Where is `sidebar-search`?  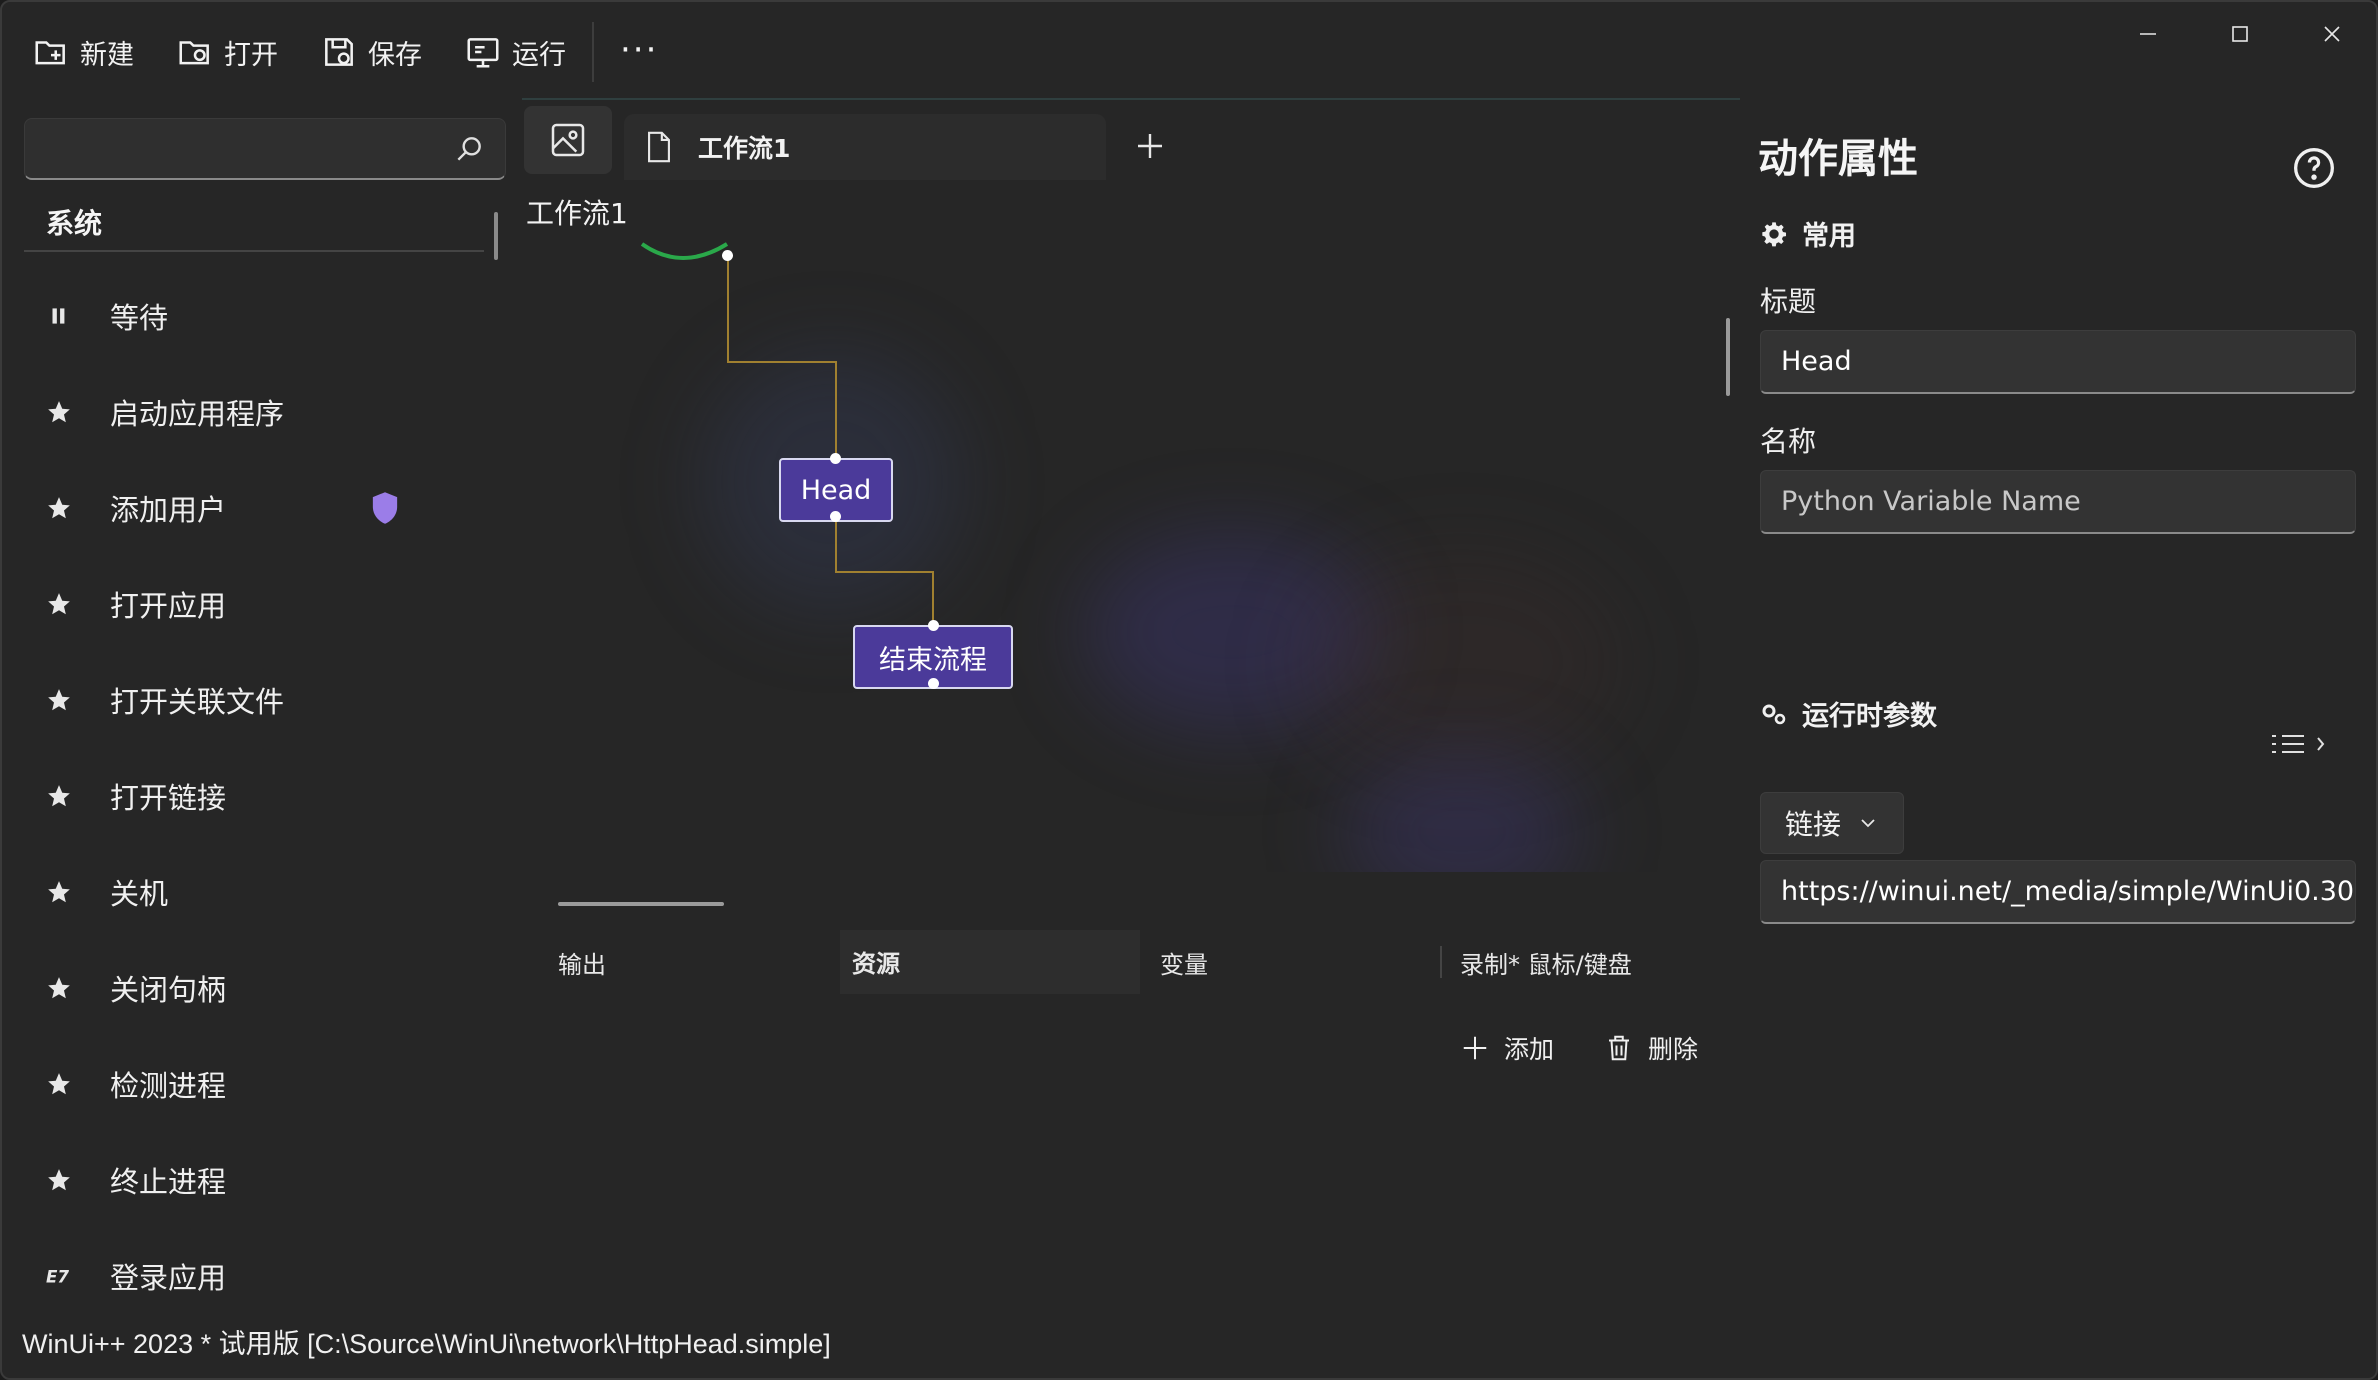 sidebar-search is located at coordinates (265, 149).